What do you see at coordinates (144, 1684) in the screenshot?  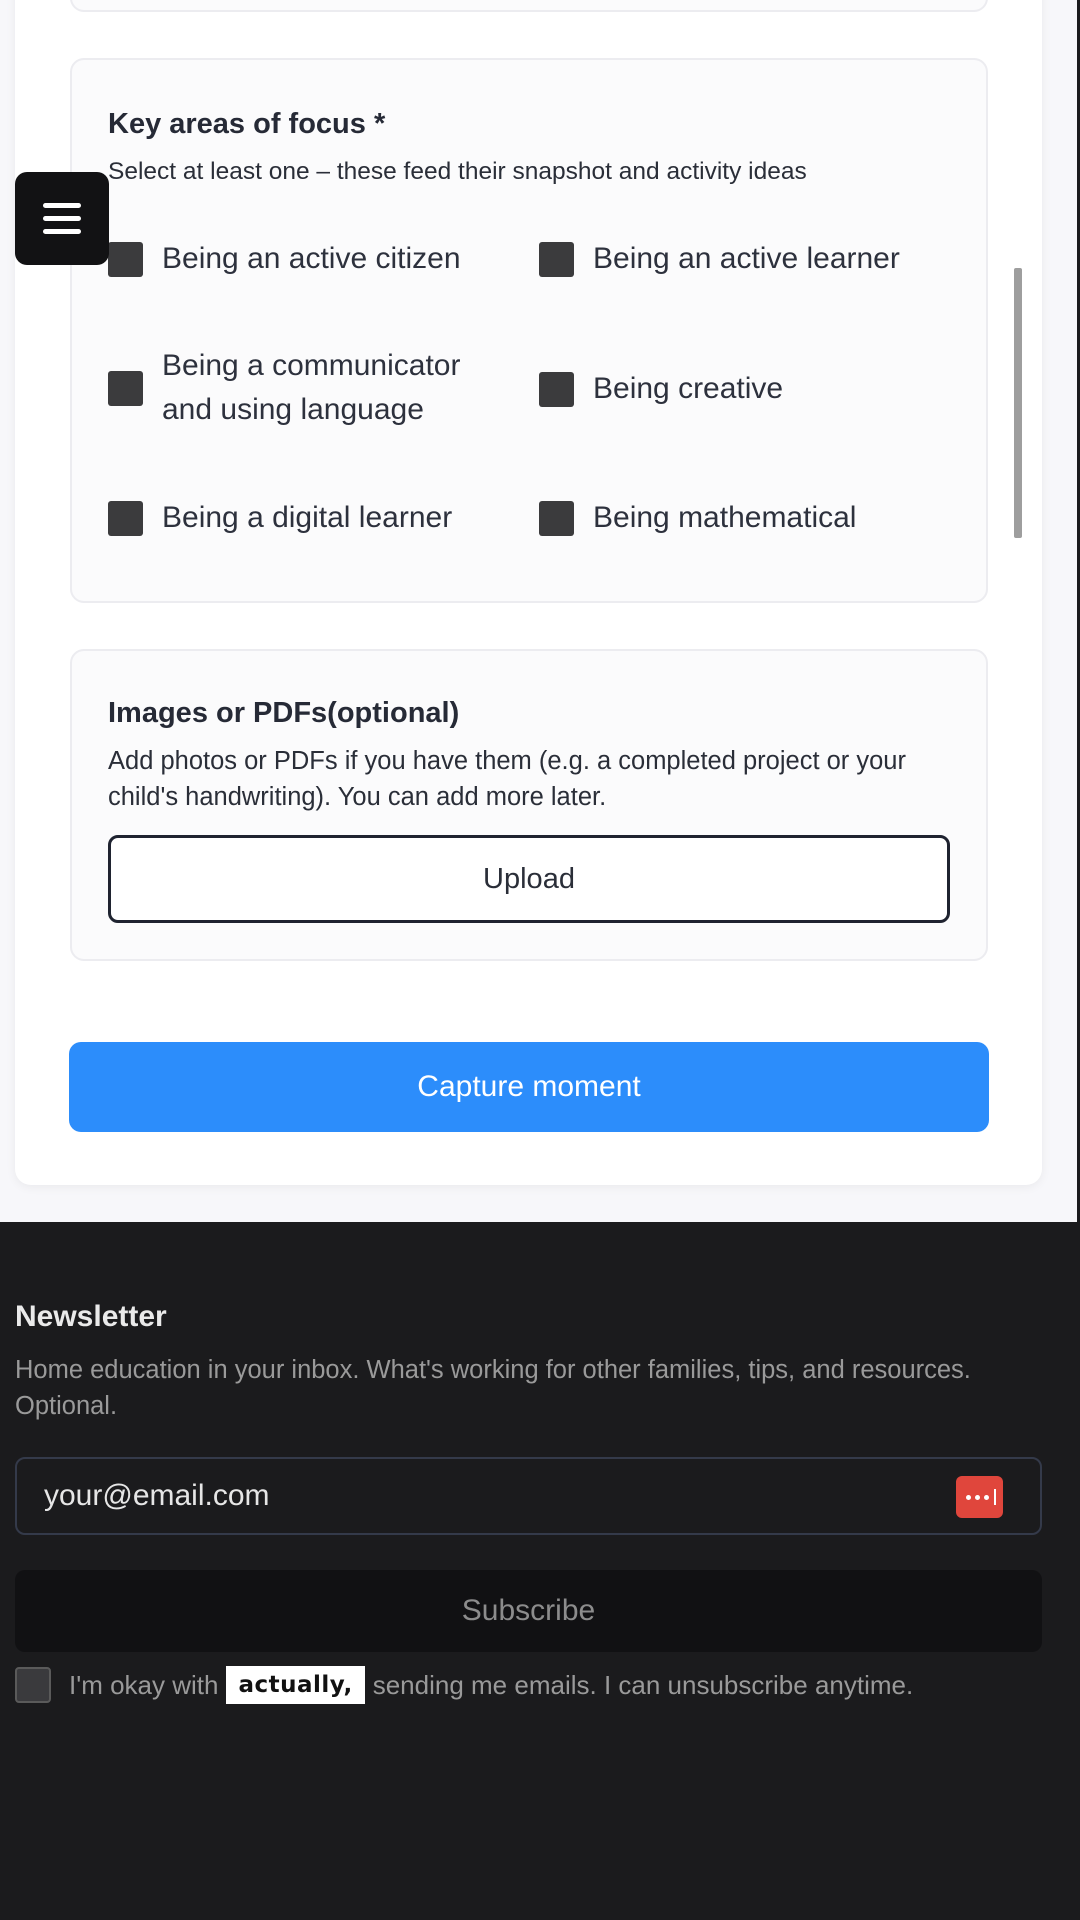 I see `consent-prefix: I'm okay with` at bounding box center [144, 1684].